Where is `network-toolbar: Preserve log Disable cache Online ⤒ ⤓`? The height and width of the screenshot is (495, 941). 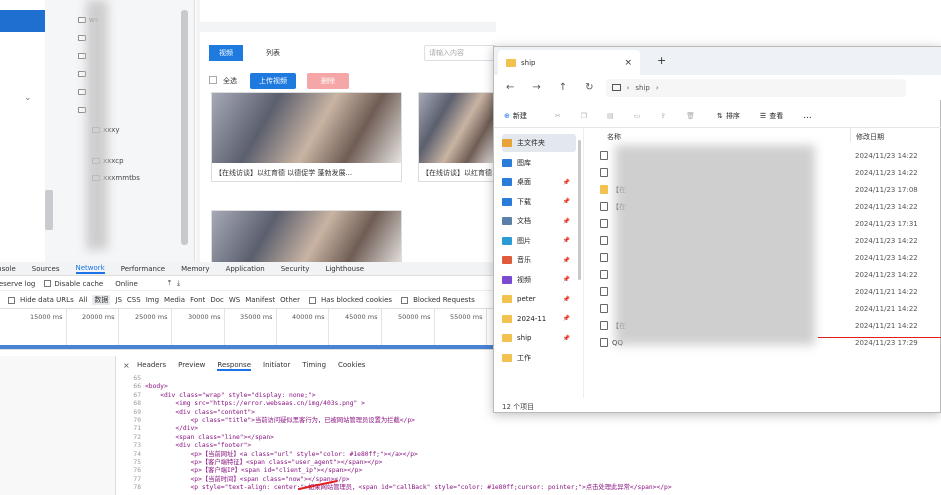 network-toolbar: Preserve log Disable cache Online ⤒ ⤓ is located at coordinates (248, 284).